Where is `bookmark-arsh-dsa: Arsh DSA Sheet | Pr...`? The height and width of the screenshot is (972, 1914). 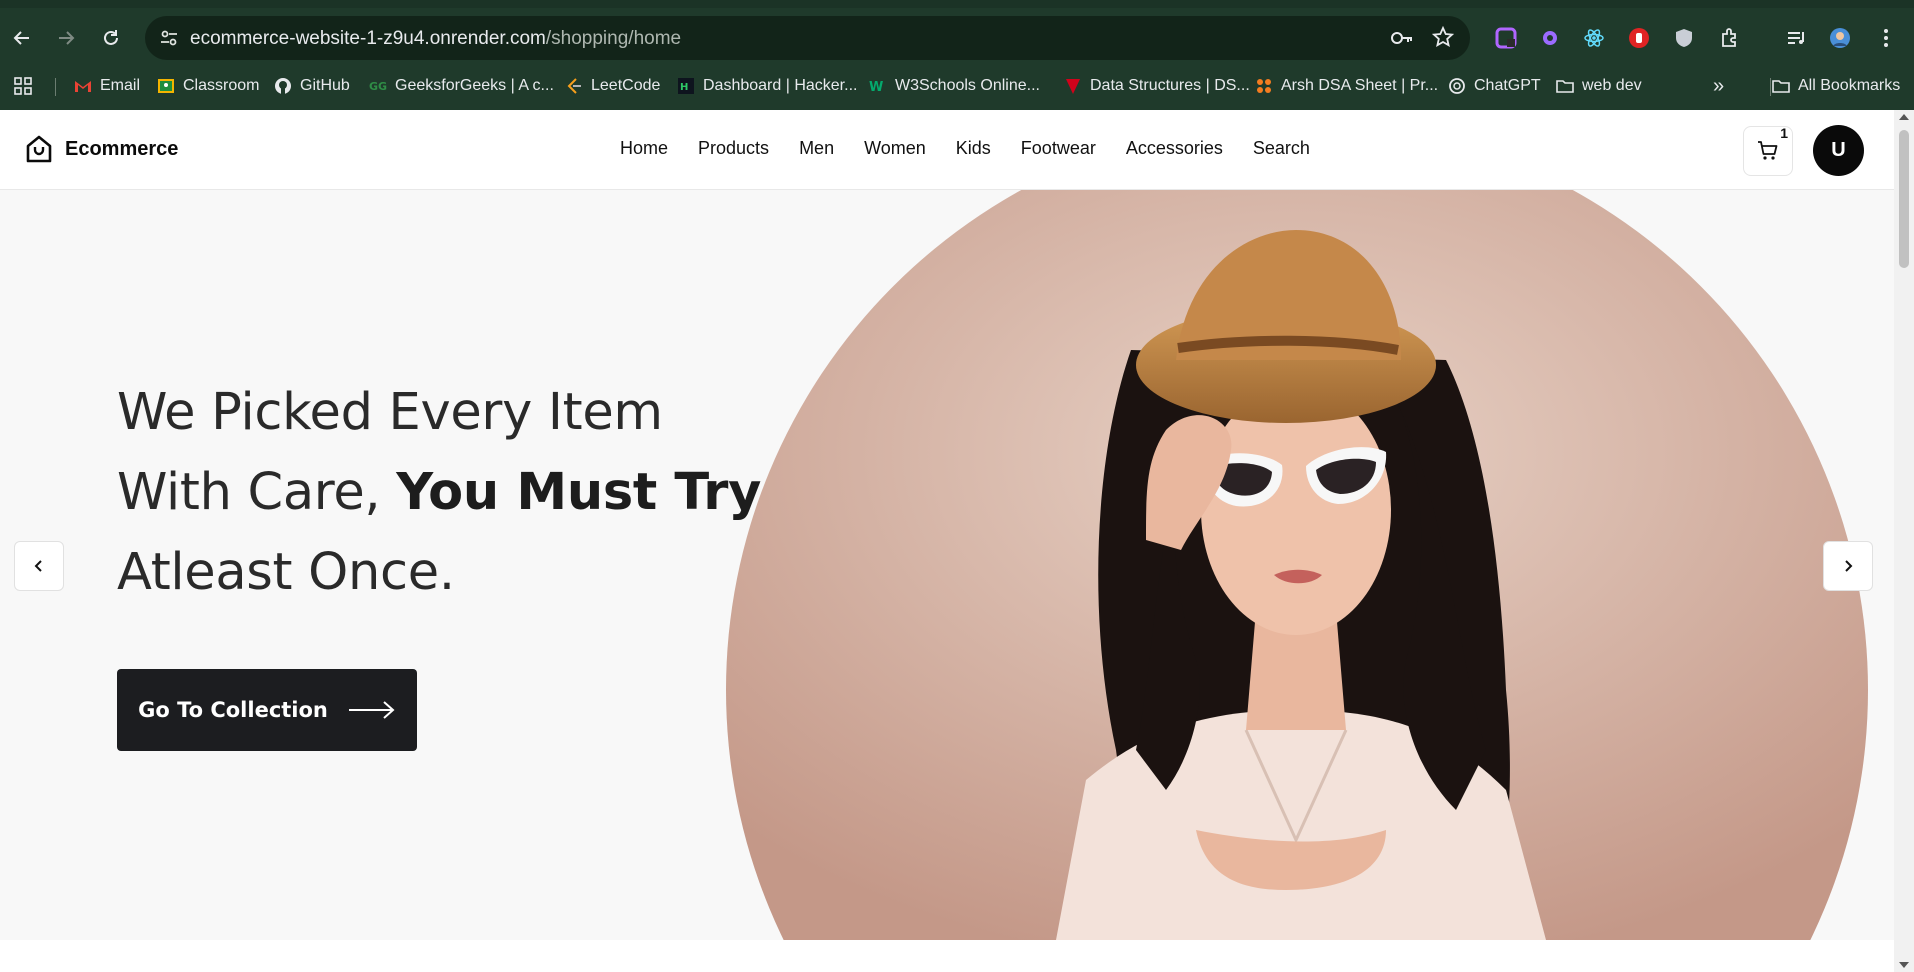 bookmark-arsh-dsa: Arsh DSA Sheet | Pr... is located at coordinates (1346, 86).